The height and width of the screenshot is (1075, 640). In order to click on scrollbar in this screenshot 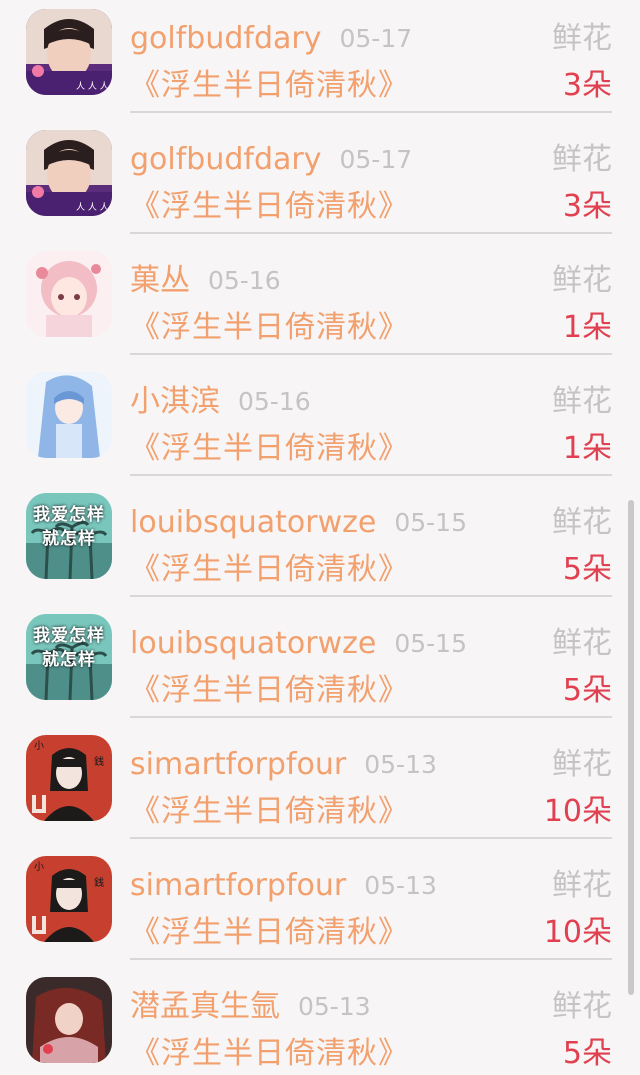, I will do `click(631, 747)`.